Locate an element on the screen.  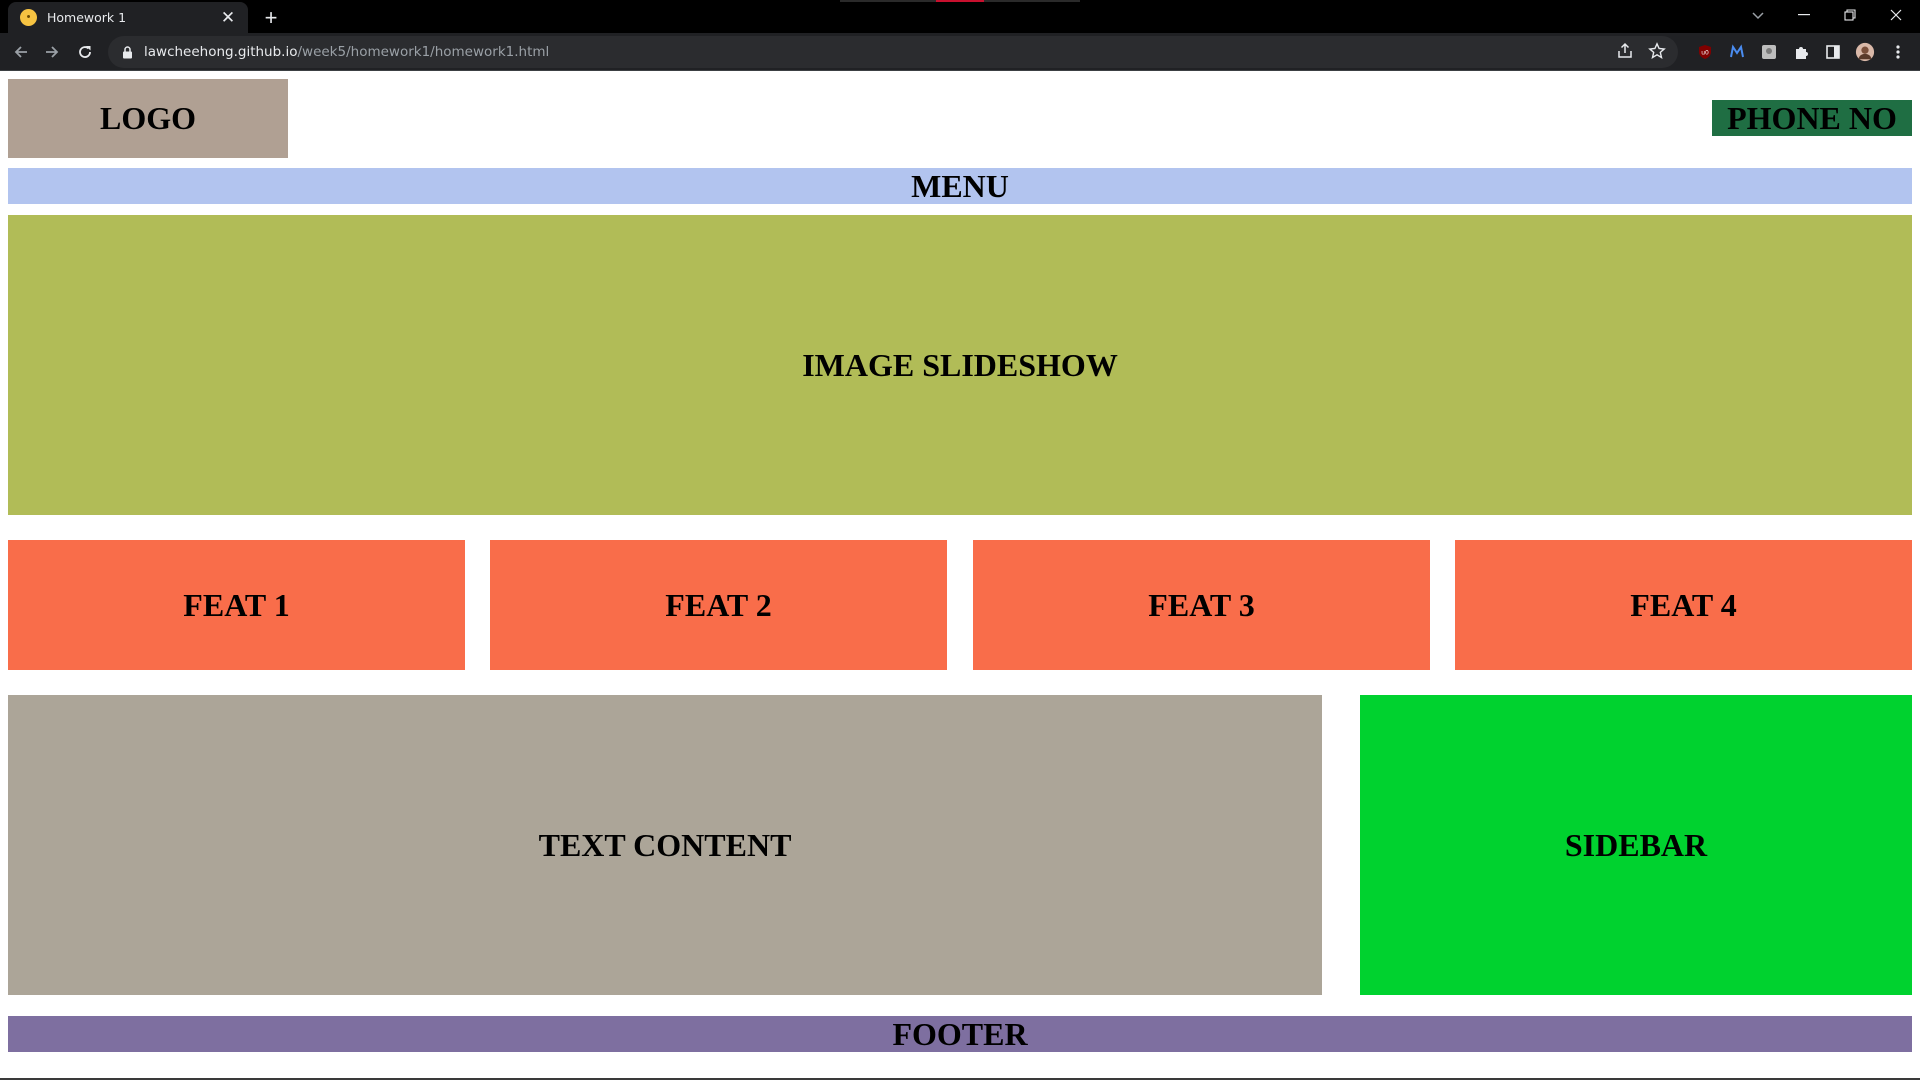
phone-number-box: PHONE NO is located at coordinates (1812, 118).